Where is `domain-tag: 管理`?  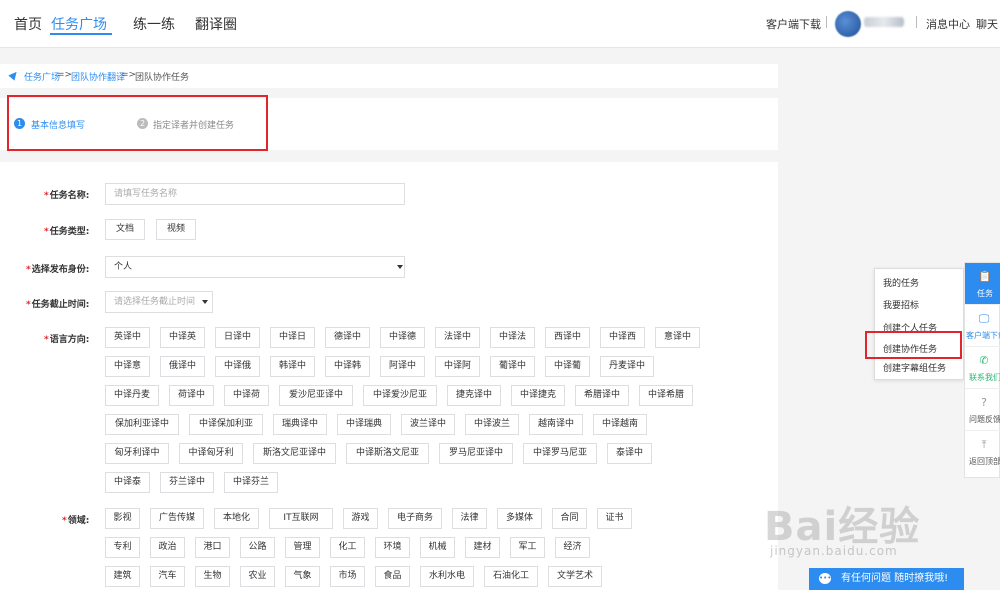
domain-tag: 管理 is located at coordinates (302, 547).